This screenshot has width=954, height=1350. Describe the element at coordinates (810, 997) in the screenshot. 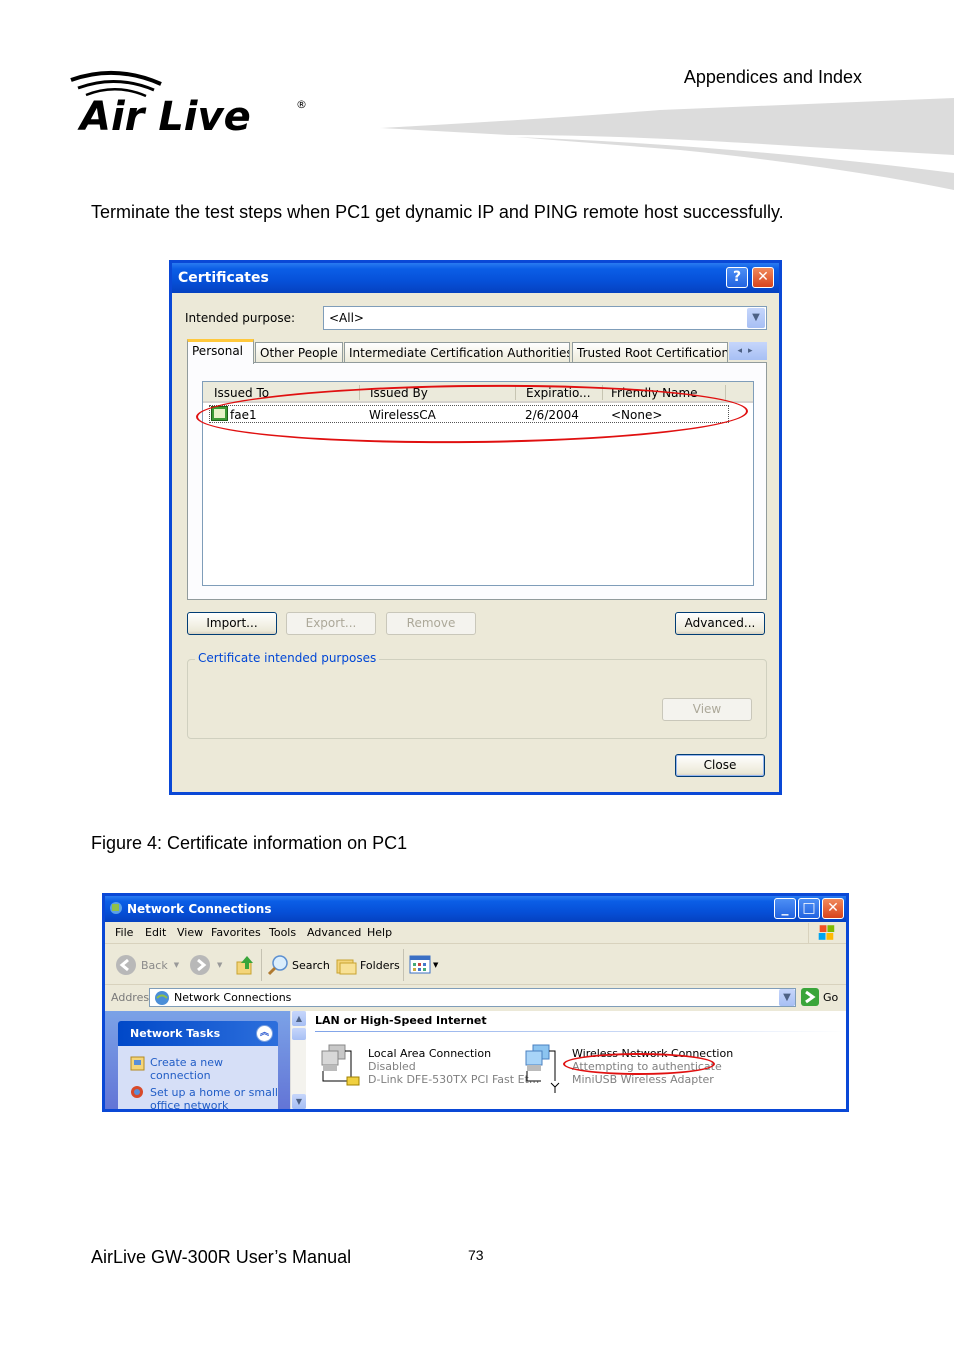

I see `go-arrow-icon` at that location.